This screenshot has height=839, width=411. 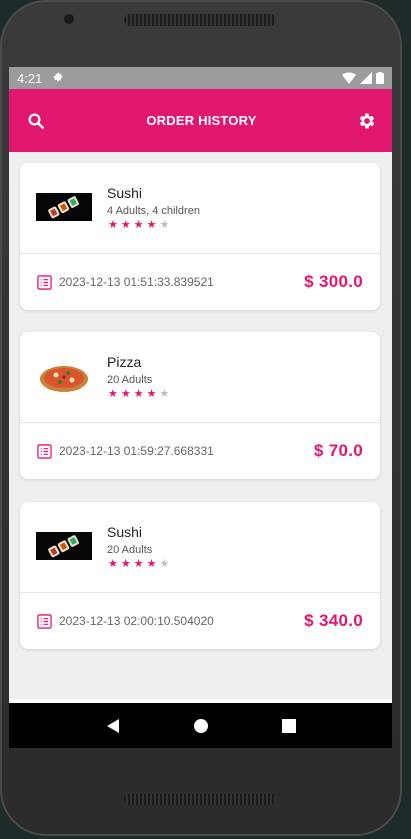 What do you see at coordinates (69, 19) in the screenshot?
I see `camera` at bounding box center [69, 19].